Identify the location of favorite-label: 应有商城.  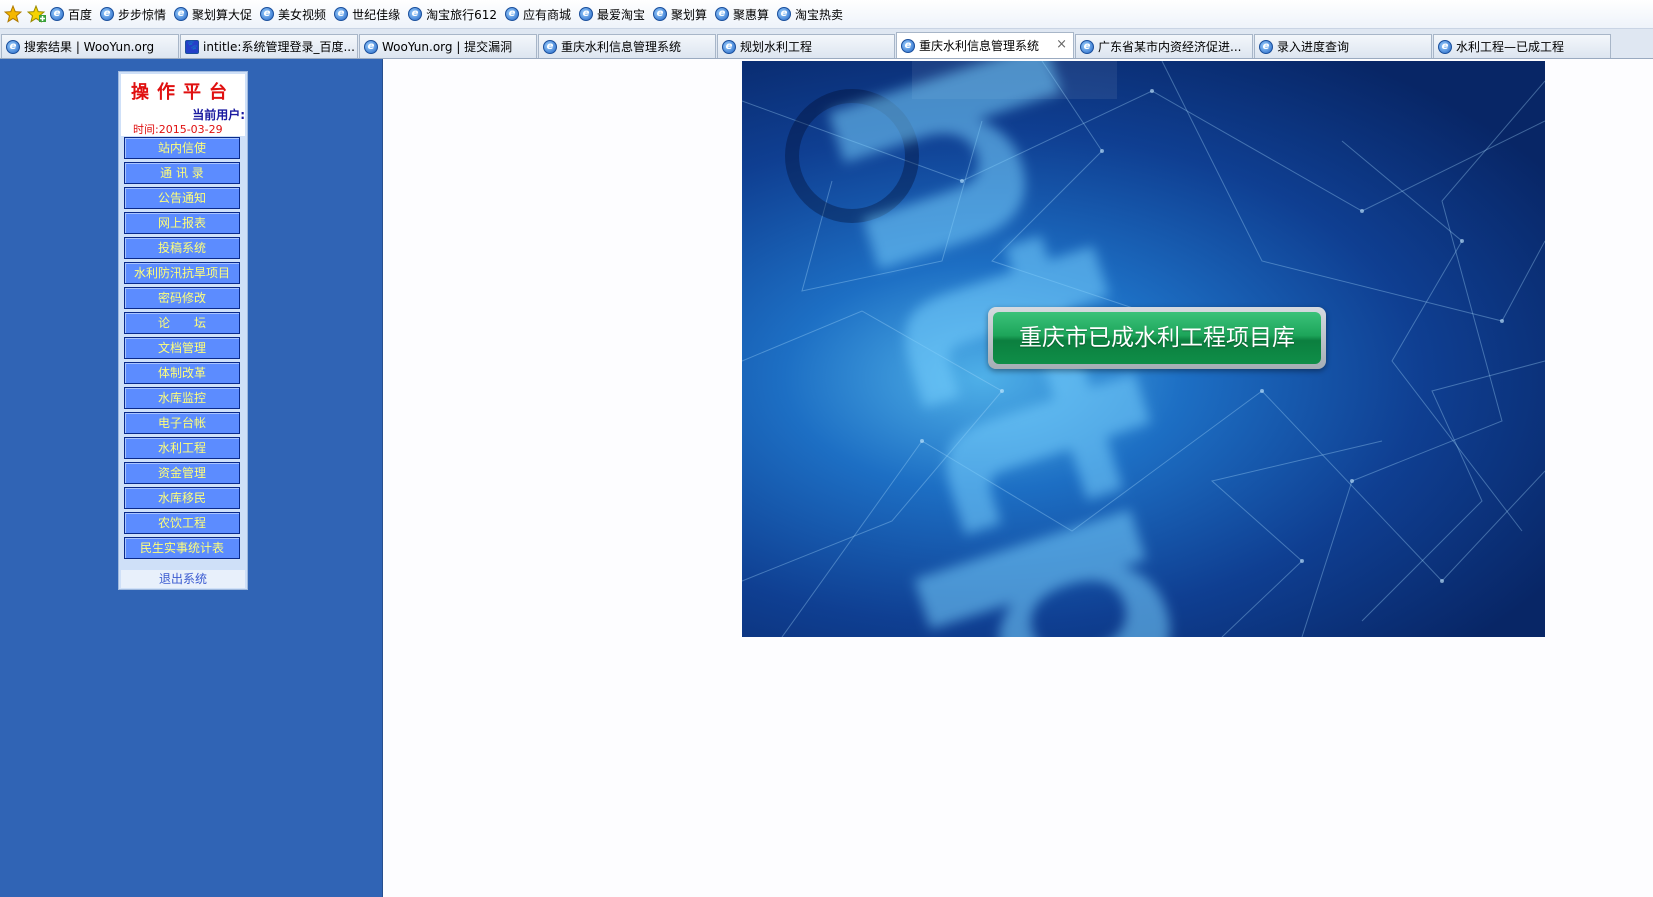
(546, 14).